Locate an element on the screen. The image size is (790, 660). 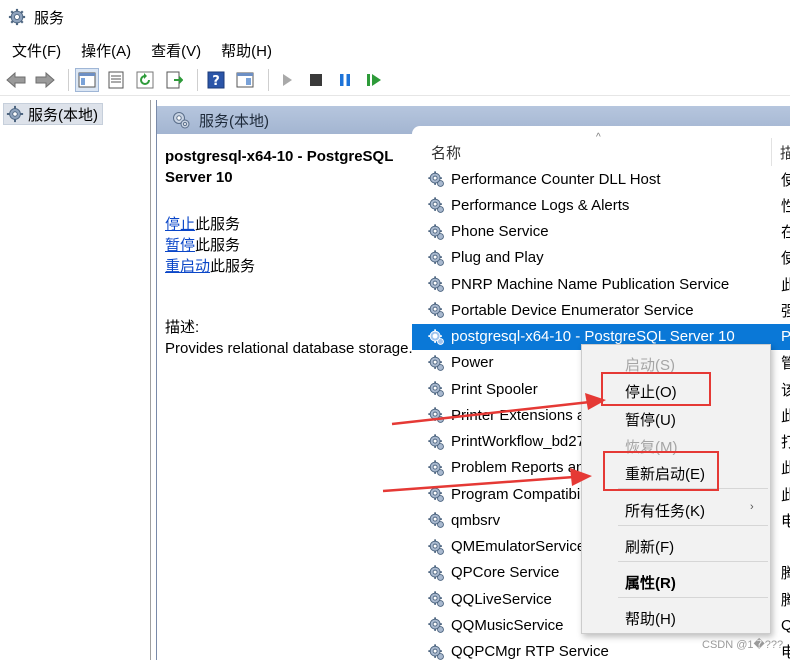
service-row: Phone Service 在 is located at coordinates (601, 232).